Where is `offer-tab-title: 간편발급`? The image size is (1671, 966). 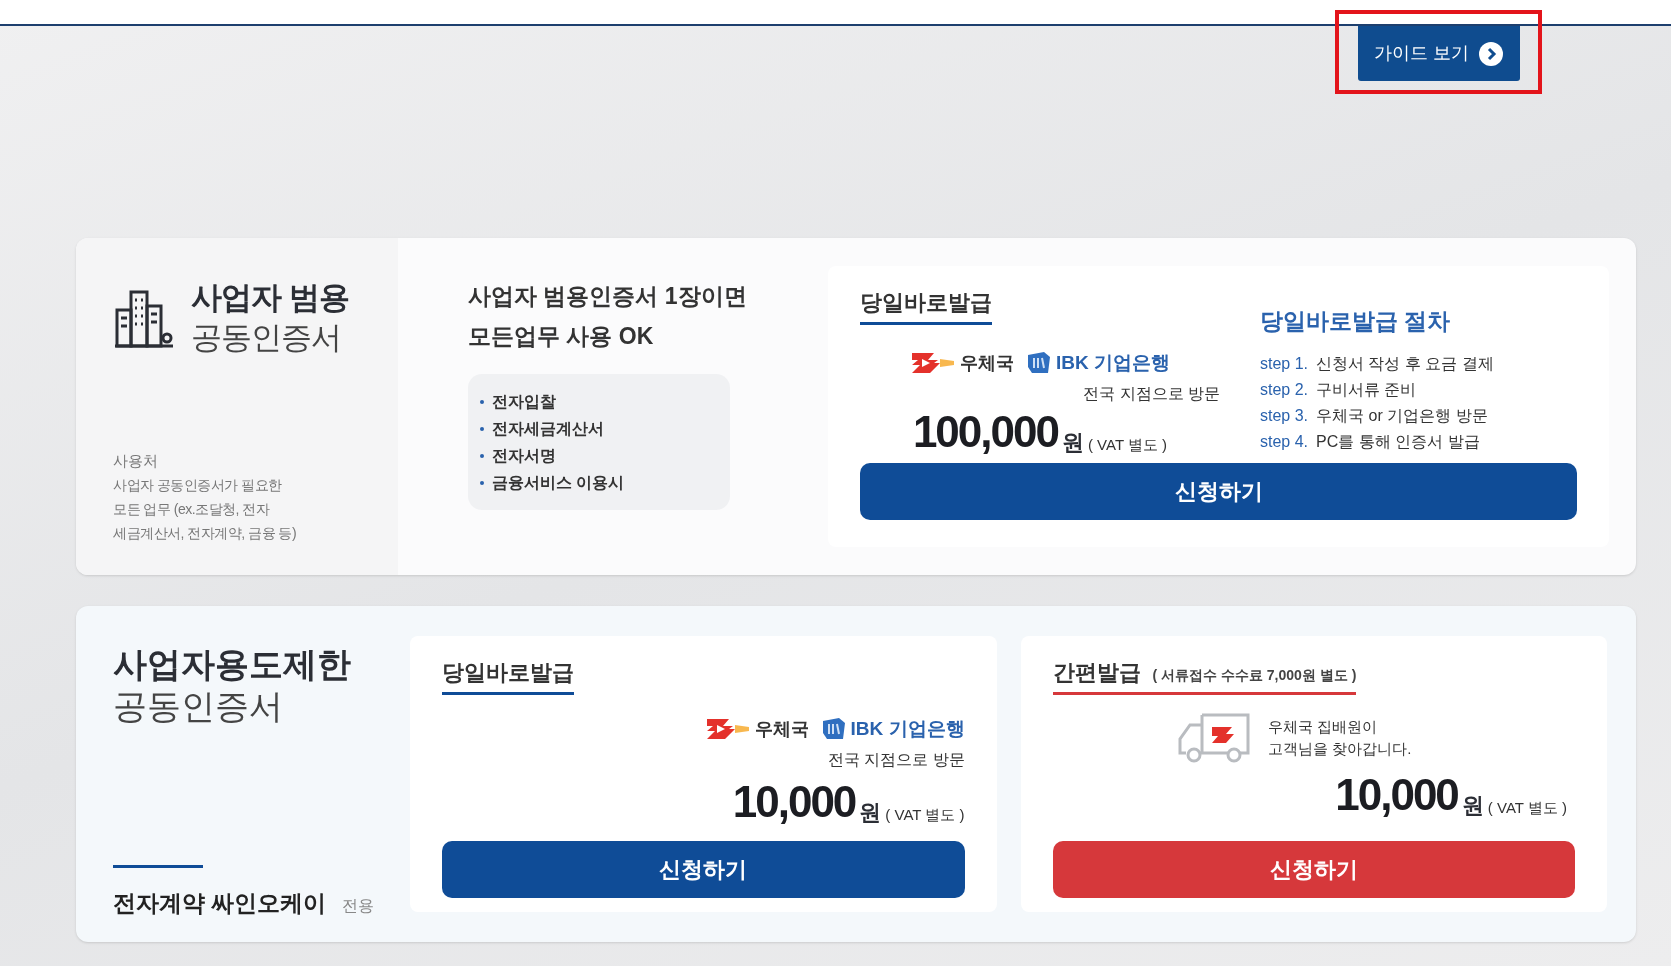
offer-tab-title: 간편발급 is located at coordinates (1096, 673).